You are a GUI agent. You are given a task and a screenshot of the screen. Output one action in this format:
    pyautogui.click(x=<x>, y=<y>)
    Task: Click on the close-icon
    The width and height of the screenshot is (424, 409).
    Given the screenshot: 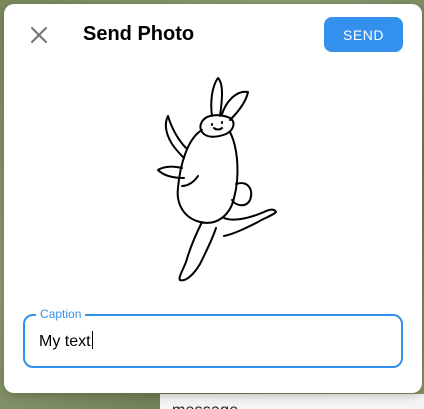 What is the action you would take?
    pyautogui.click(x=39, y=35)
    